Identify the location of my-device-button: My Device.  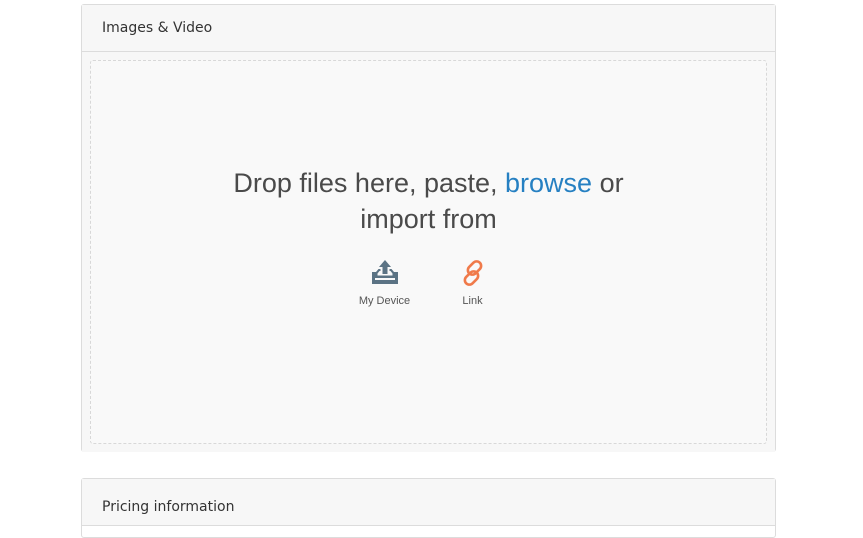
(385, 282).